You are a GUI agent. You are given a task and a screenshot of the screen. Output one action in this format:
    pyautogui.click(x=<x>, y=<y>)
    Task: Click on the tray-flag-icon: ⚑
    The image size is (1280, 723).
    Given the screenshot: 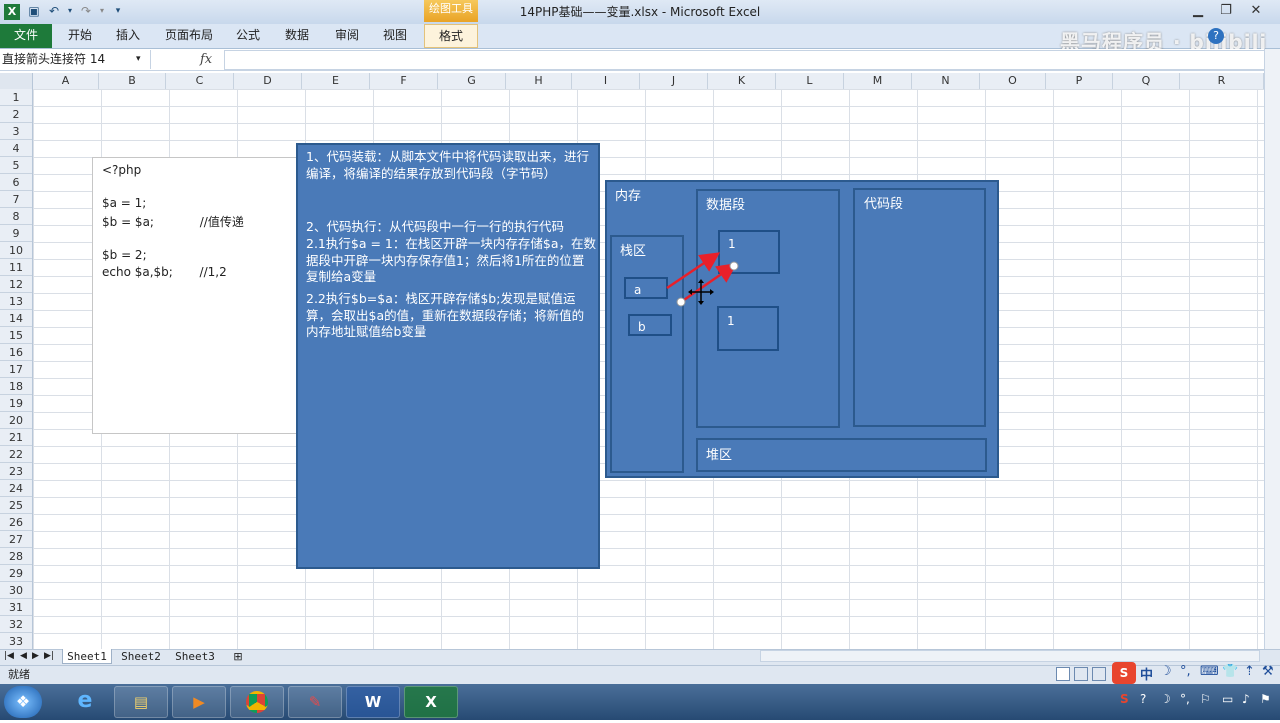 What is the action you would take?
    pyautogui.click(x=1265, y=699)
    